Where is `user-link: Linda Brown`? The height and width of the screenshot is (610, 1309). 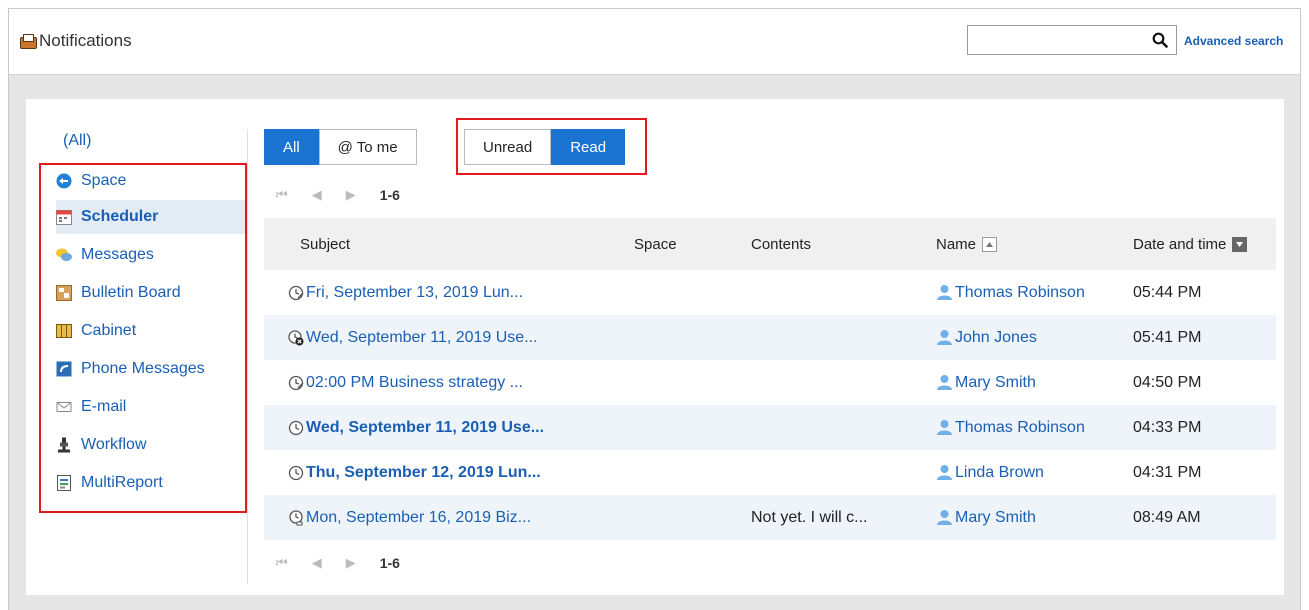
user-link: Linda Brown is located at coordinates (999, 473).